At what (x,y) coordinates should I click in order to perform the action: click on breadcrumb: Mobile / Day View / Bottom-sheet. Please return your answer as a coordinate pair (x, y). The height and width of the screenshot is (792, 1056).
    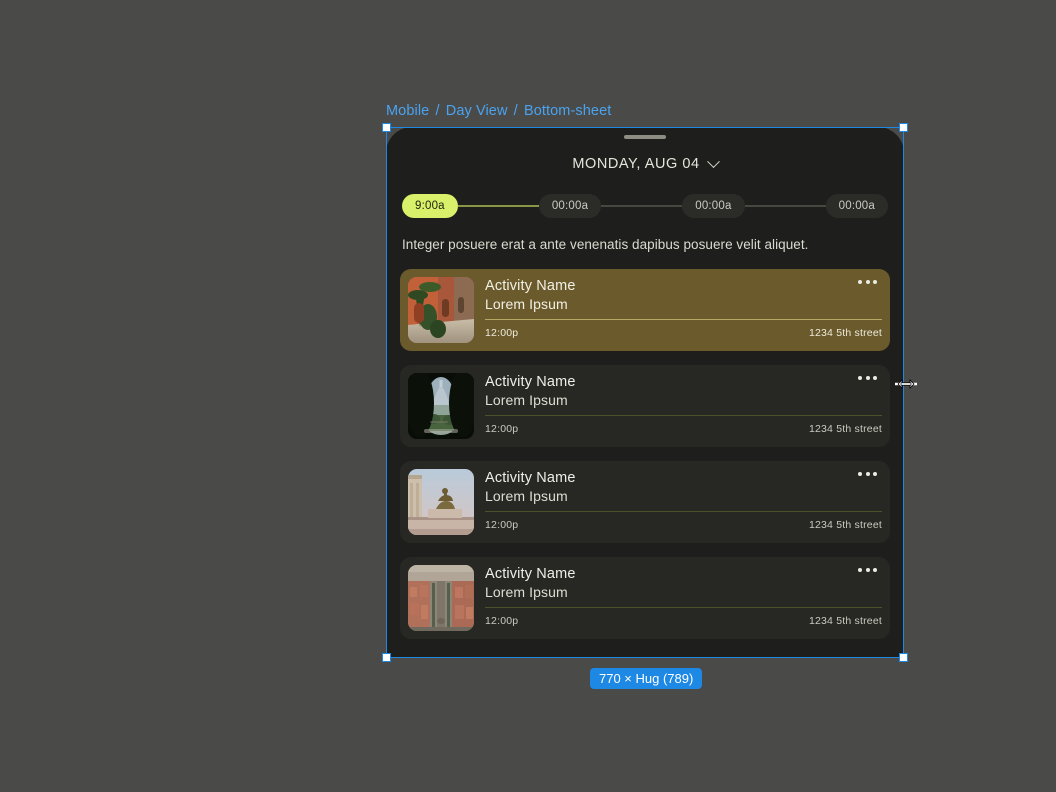
    Looking at the image, I should click on (498, 111).